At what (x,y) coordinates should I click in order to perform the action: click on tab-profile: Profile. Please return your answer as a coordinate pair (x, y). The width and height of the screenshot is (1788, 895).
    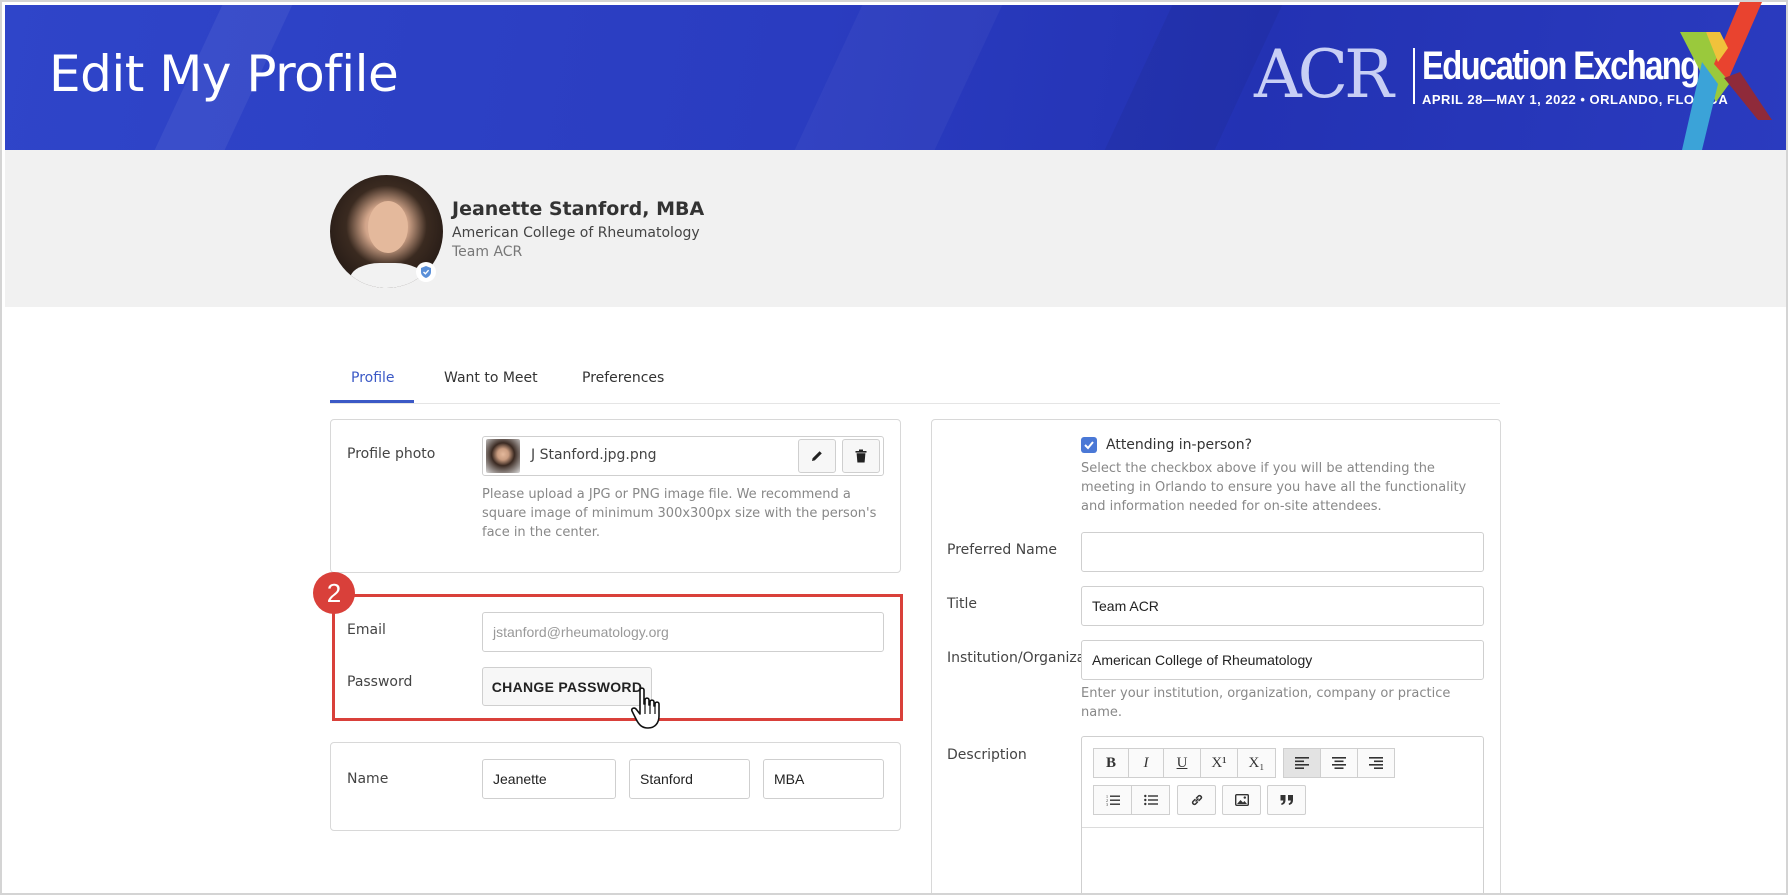
    Looking at the image, I should click on (373, 378).